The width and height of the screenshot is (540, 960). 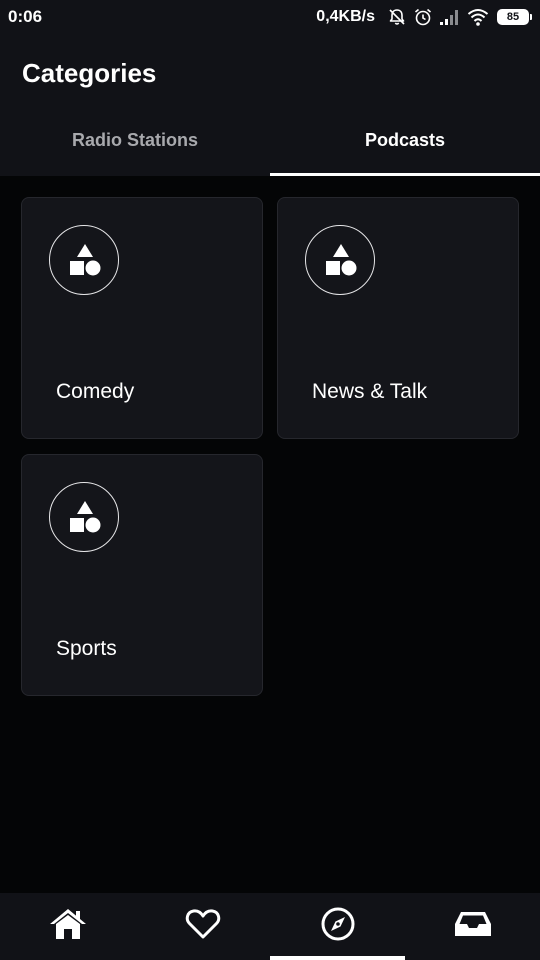 I want to click on category-label: Sports, so click(x=86, y=648).